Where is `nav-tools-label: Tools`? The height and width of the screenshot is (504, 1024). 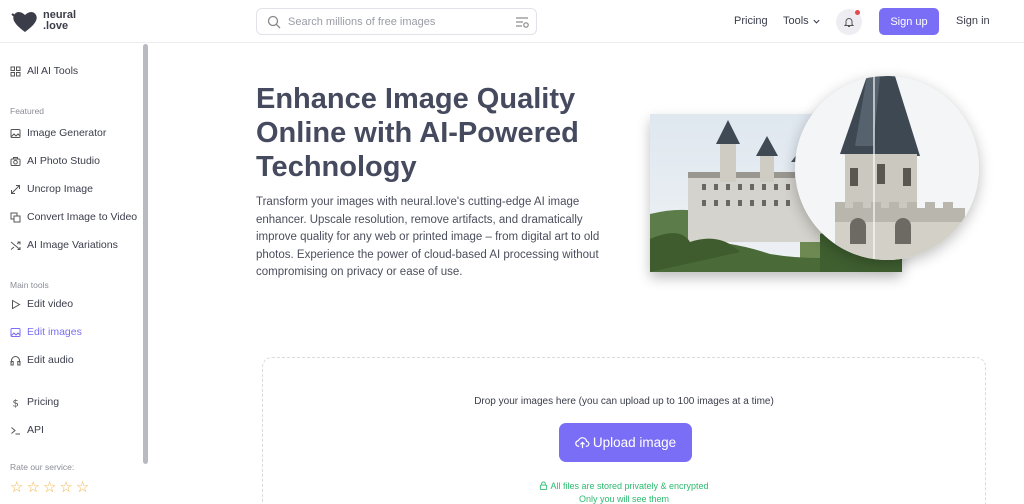 nav-tools-label: Tools is located at coordinates (796, 21).